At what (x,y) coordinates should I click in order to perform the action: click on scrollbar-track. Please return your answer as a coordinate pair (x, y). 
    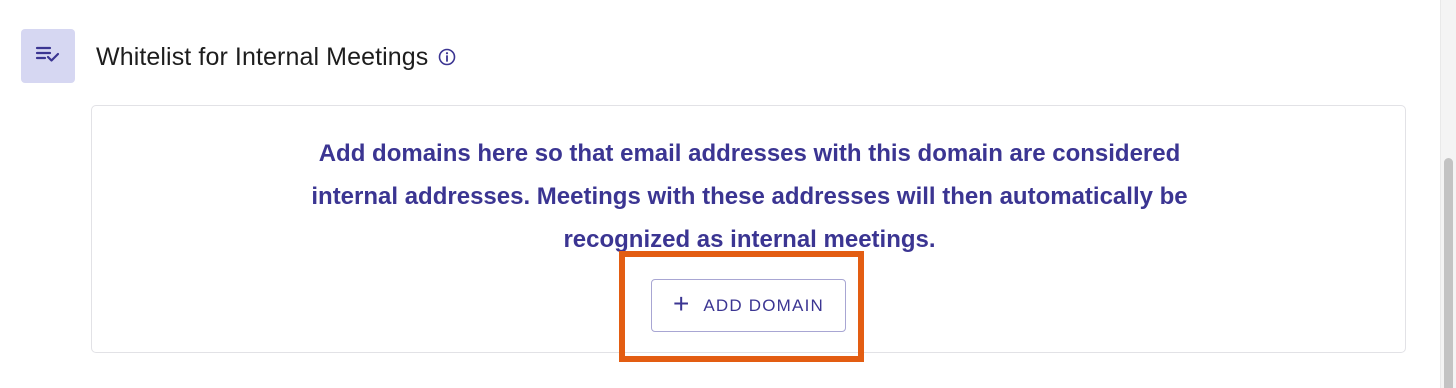
    Looking at the image, I should click on (1448, 194).